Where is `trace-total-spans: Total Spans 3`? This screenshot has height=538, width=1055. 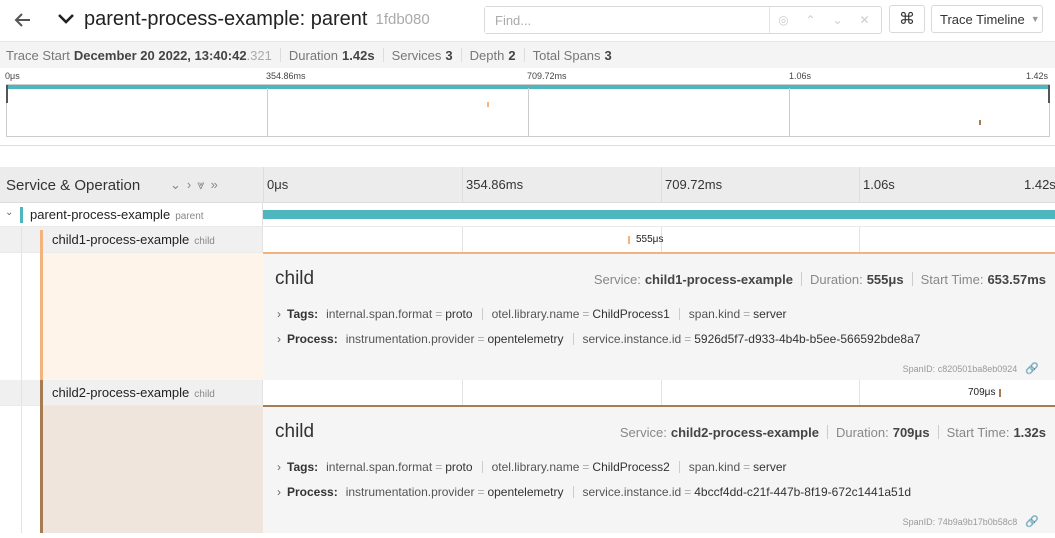 trace-total-spans: Total Spans 3 is located at coordinates (572, 55).